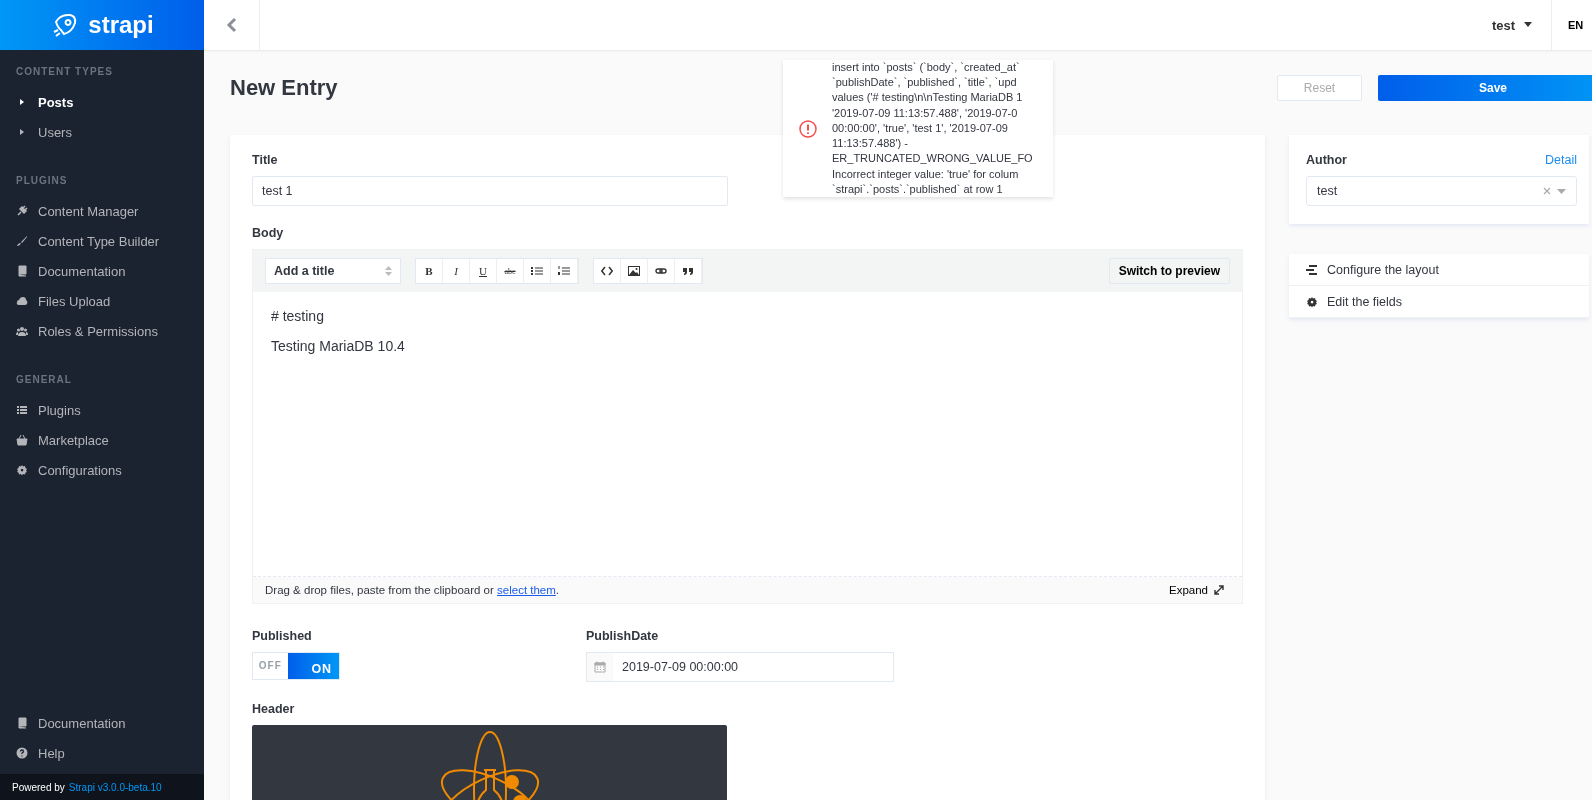 The width and height of the screenshot is (1592, 800). Describe the element at coordinates (622, 636) in the screenshot. I see `field-label: PublishDate` at that location.